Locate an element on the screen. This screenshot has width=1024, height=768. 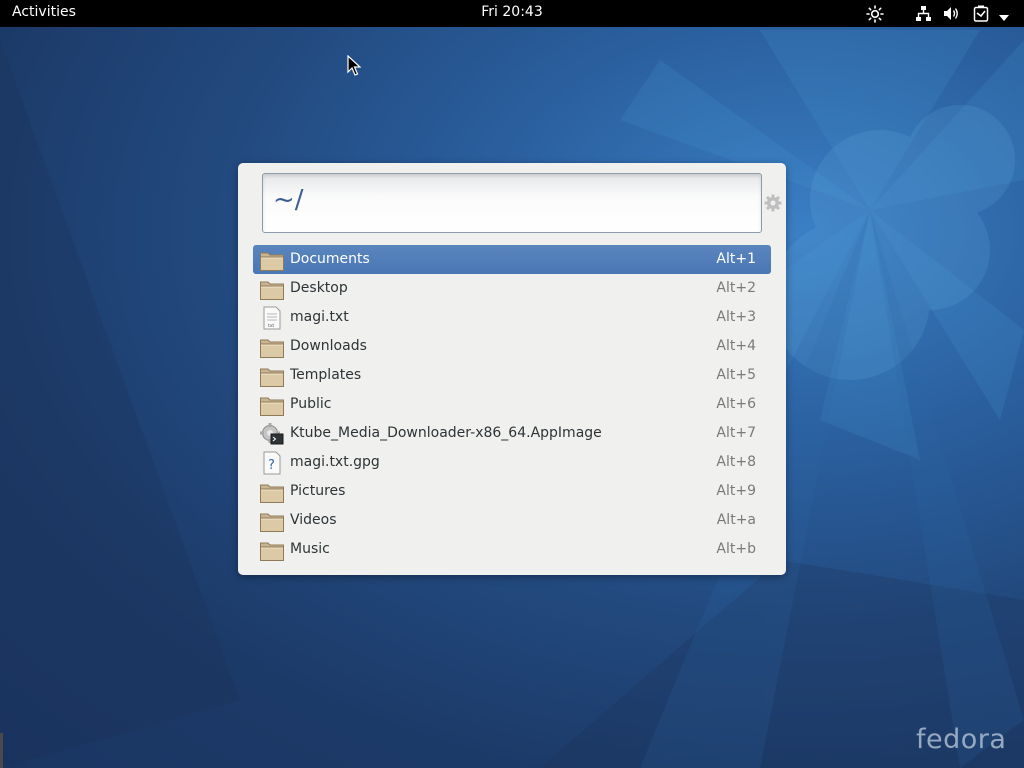
path-search-input: ~/ is located at coordinates (512, 203).